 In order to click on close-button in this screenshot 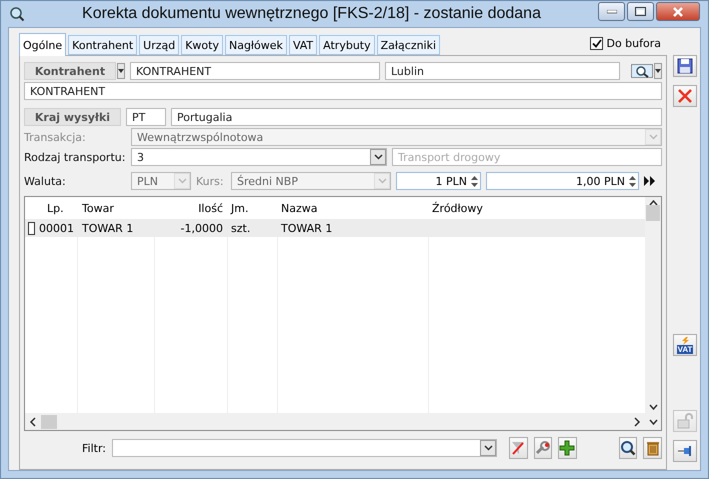, I will do `click(678, 11)`.